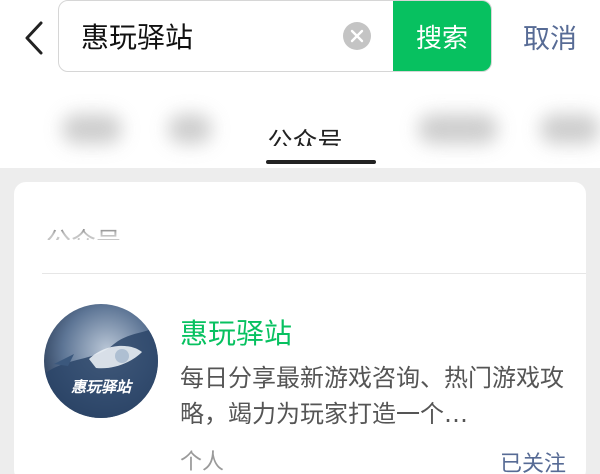 This screenshot has width=600, height=474. Describe the element at coordinates (314, 273) in the screenshot. I see `section-divider` at that location.